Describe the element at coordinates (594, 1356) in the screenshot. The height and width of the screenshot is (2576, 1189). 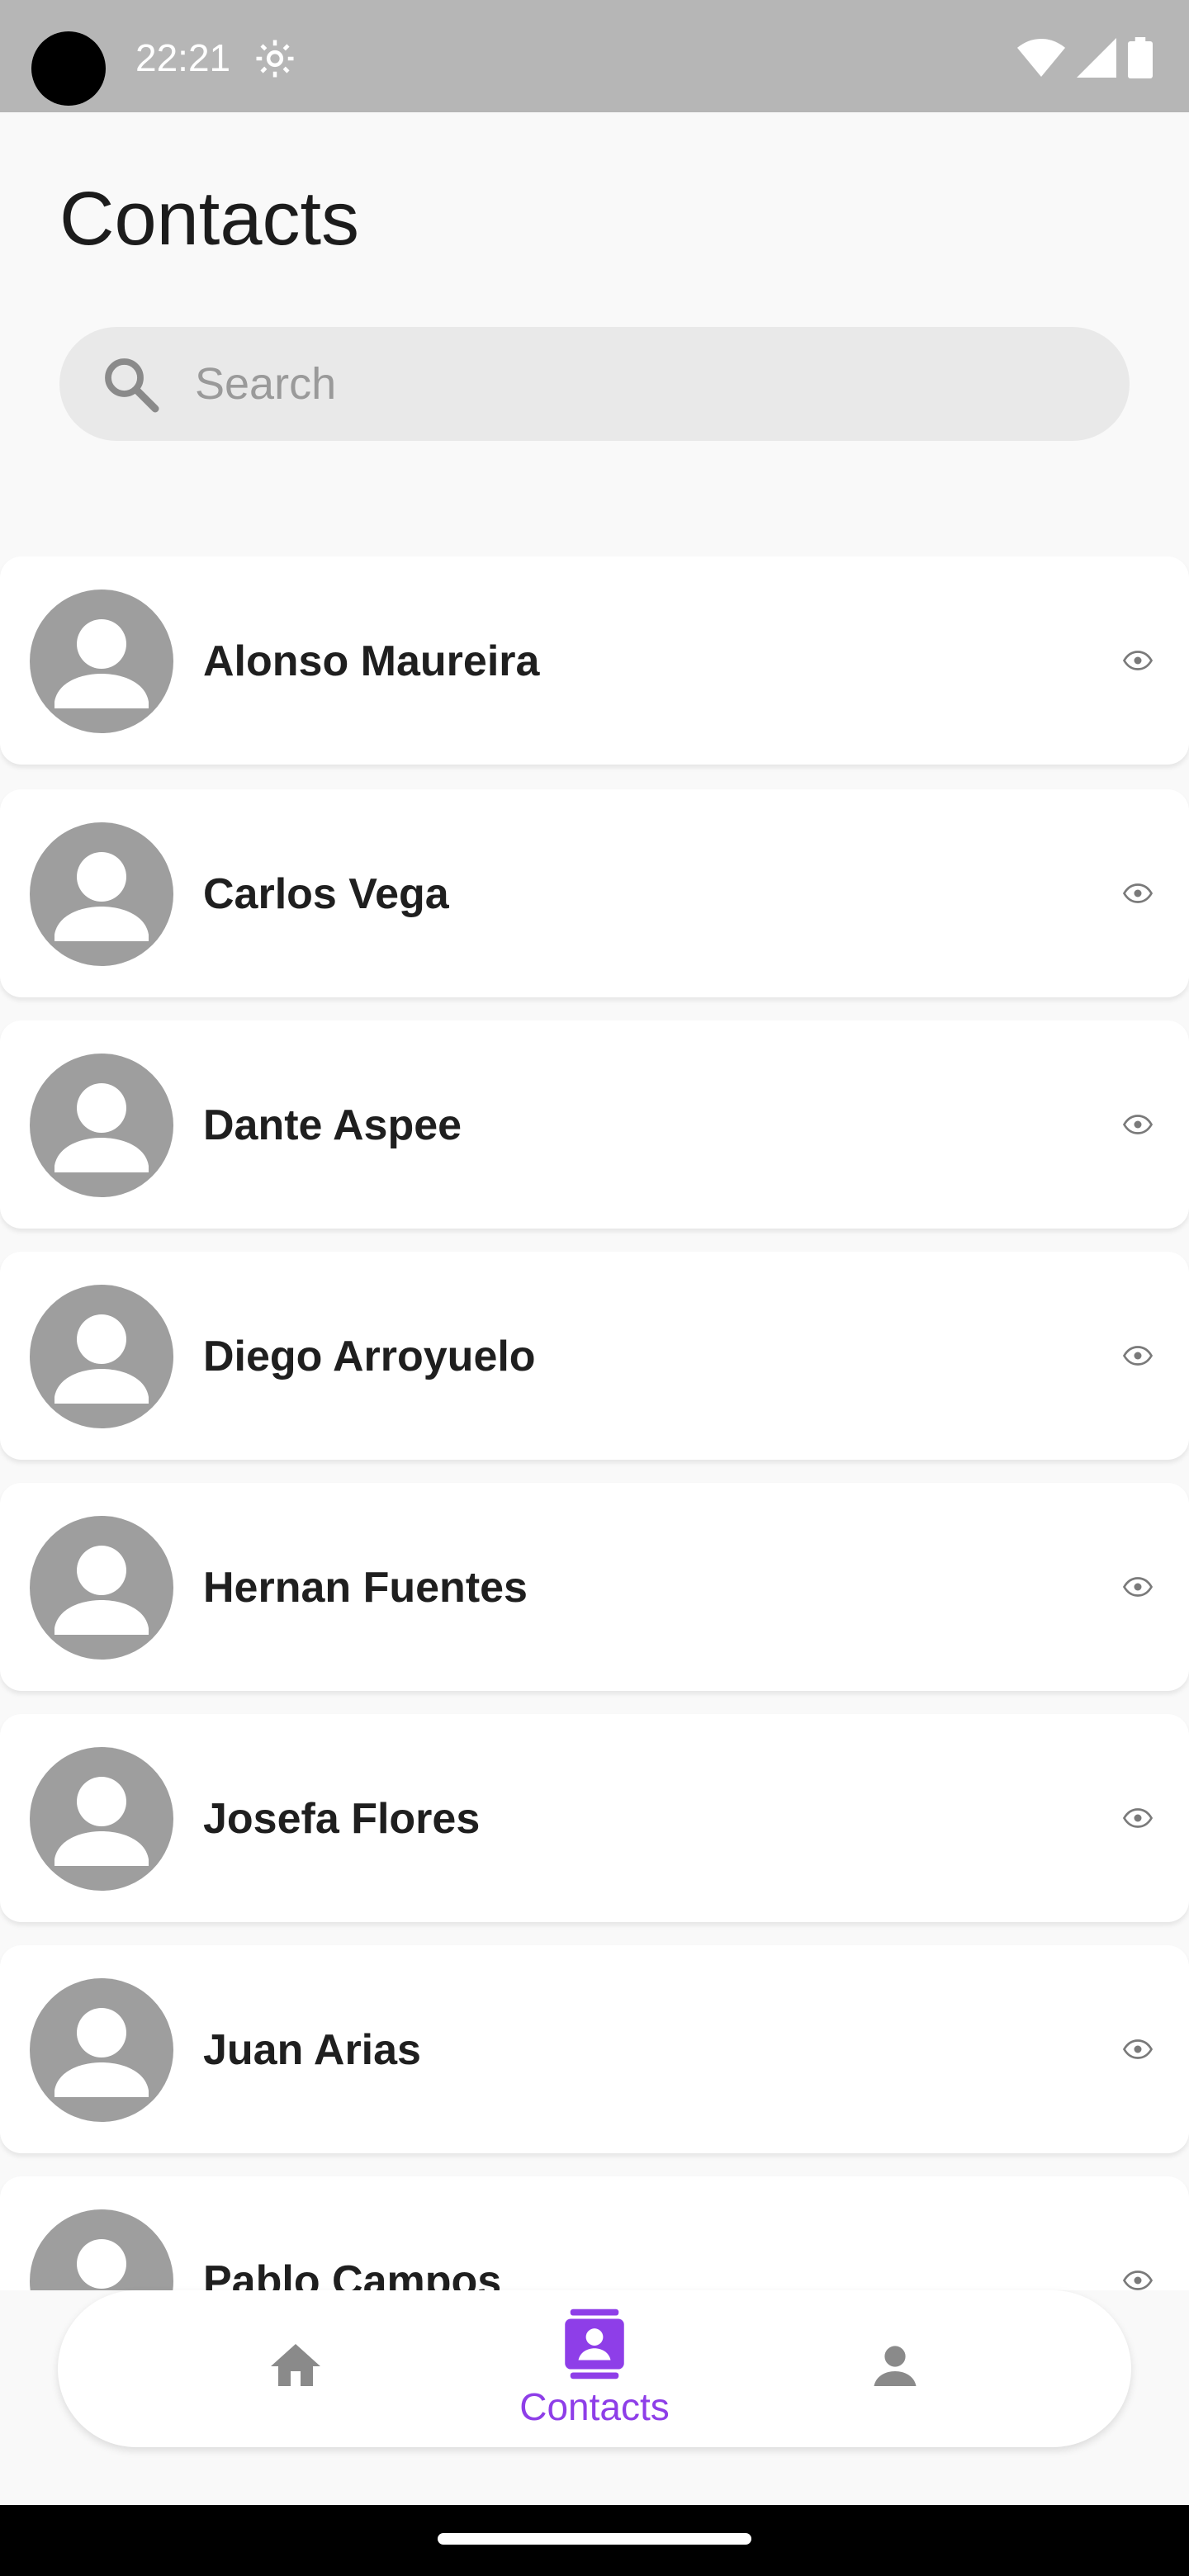
I see `contact-card: Diego Arroyuelo` at that location.